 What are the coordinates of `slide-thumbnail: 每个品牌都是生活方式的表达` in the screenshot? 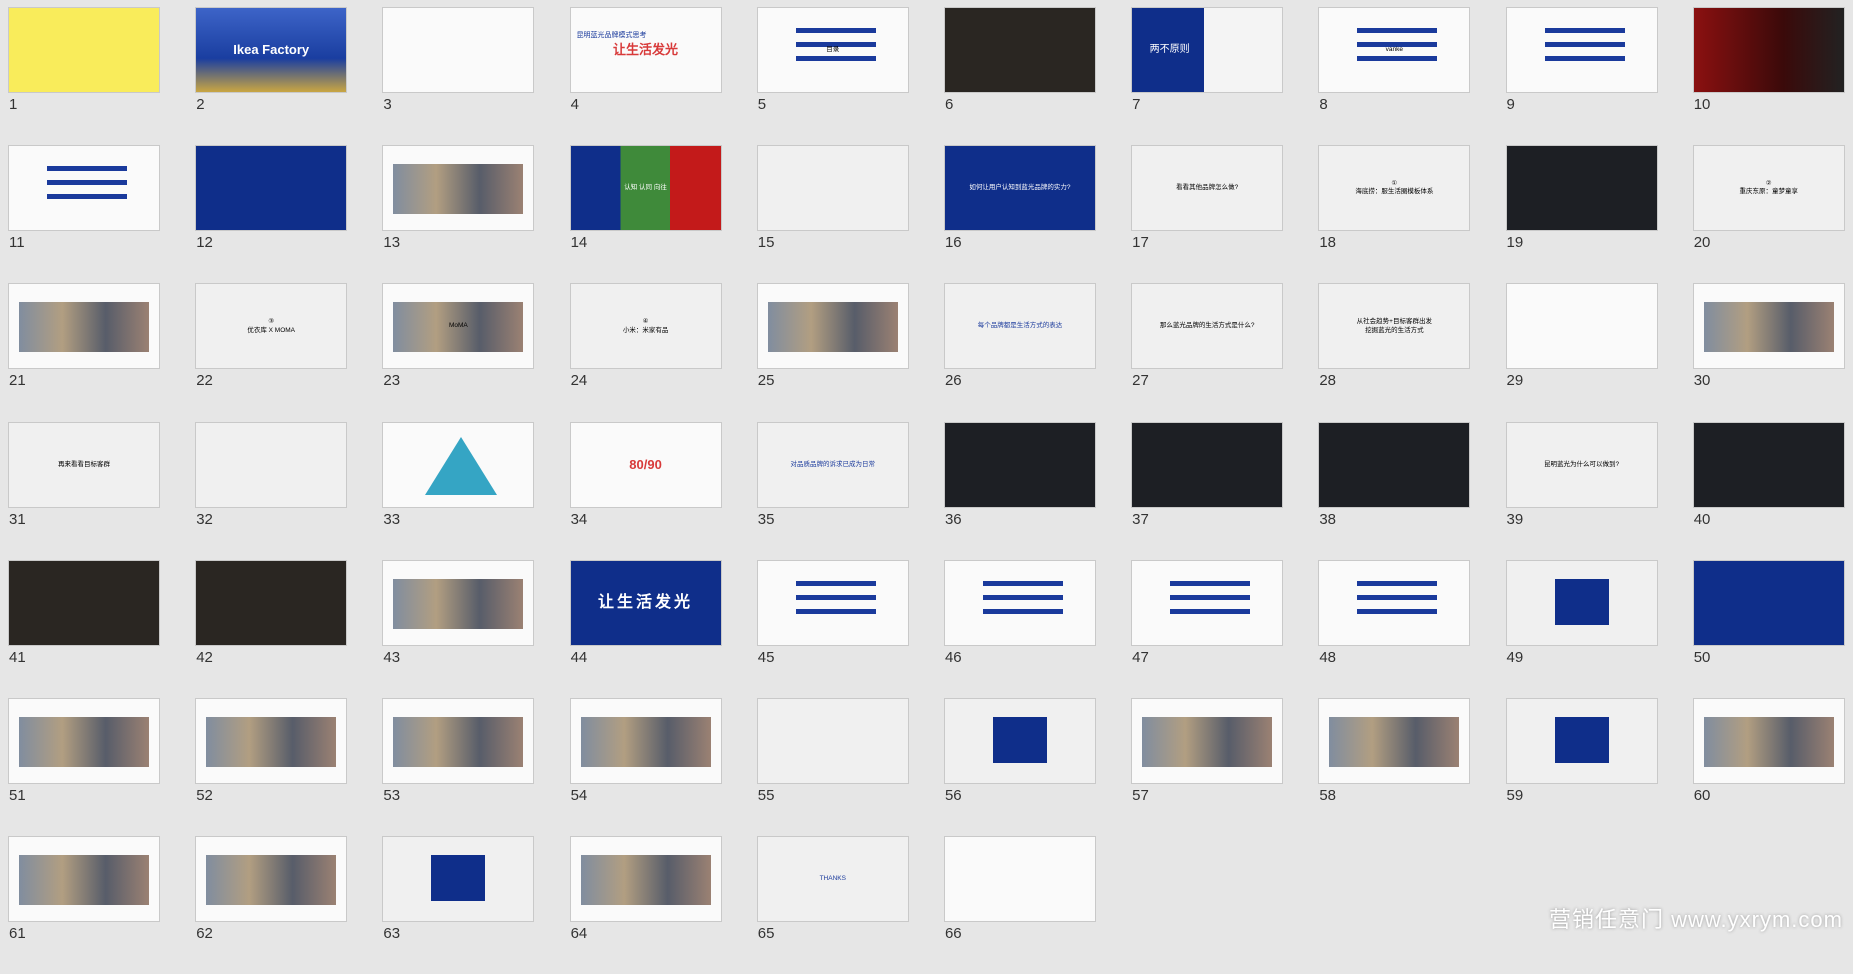 It's located at (1019, 326).